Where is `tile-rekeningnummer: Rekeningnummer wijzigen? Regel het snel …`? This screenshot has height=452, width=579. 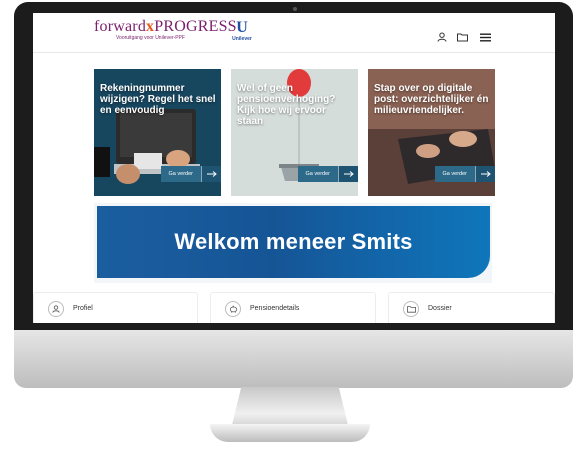
tile-rekeningnummer: Rekeningnummer wijzigen? Regel het snel … is located at coordinates (157, 132).